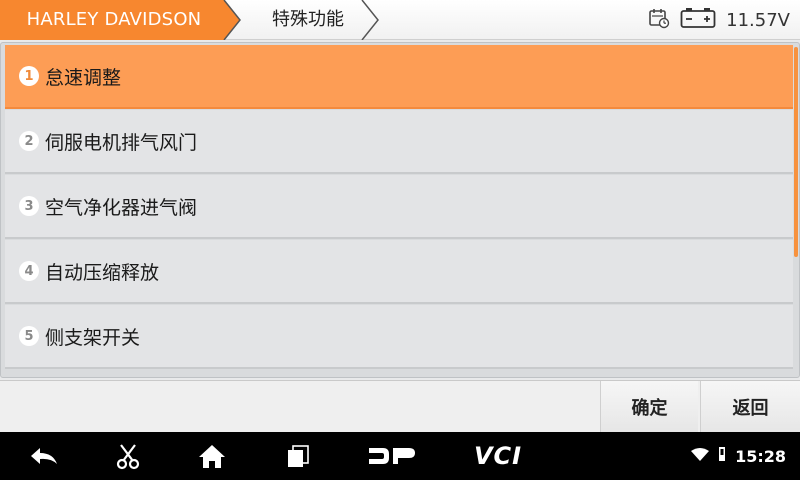 Image resolution: width=800 pixels, height=480 pixels. I want to click on breadcrumb-brand: HARLEY DAVIDSON, so click(120, 20).